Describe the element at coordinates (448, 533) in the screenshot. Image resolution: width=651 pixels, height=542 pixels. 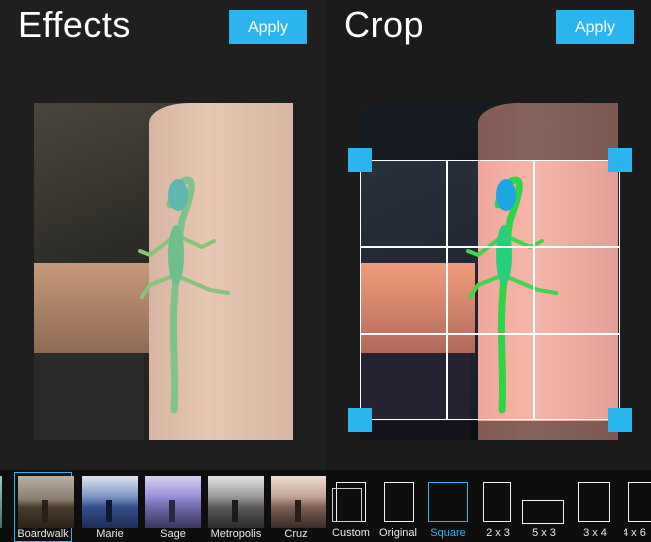
I see `crop-label-square: Square` at that location.